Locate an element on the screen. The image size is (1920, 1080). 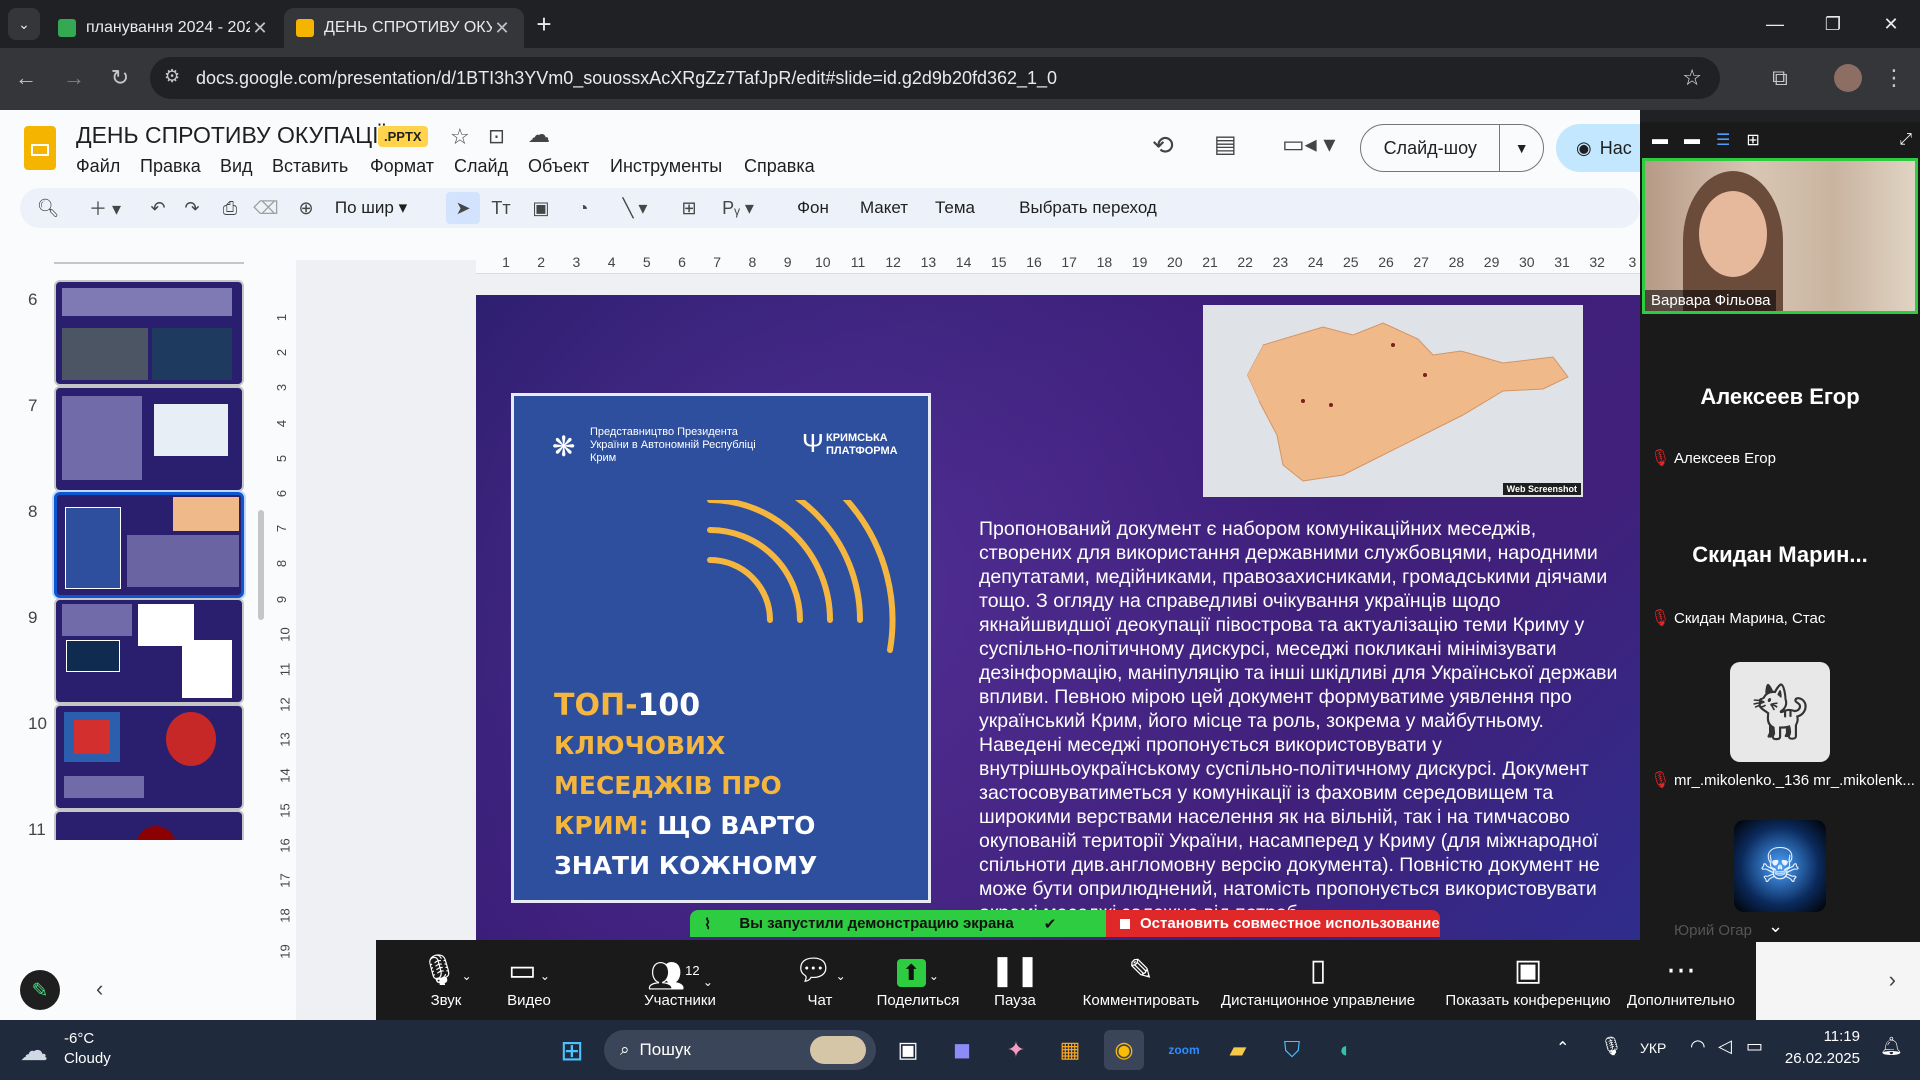
slide-filmstrip: 6 7 8 9 10 11 is located at coordinates (132, 640).